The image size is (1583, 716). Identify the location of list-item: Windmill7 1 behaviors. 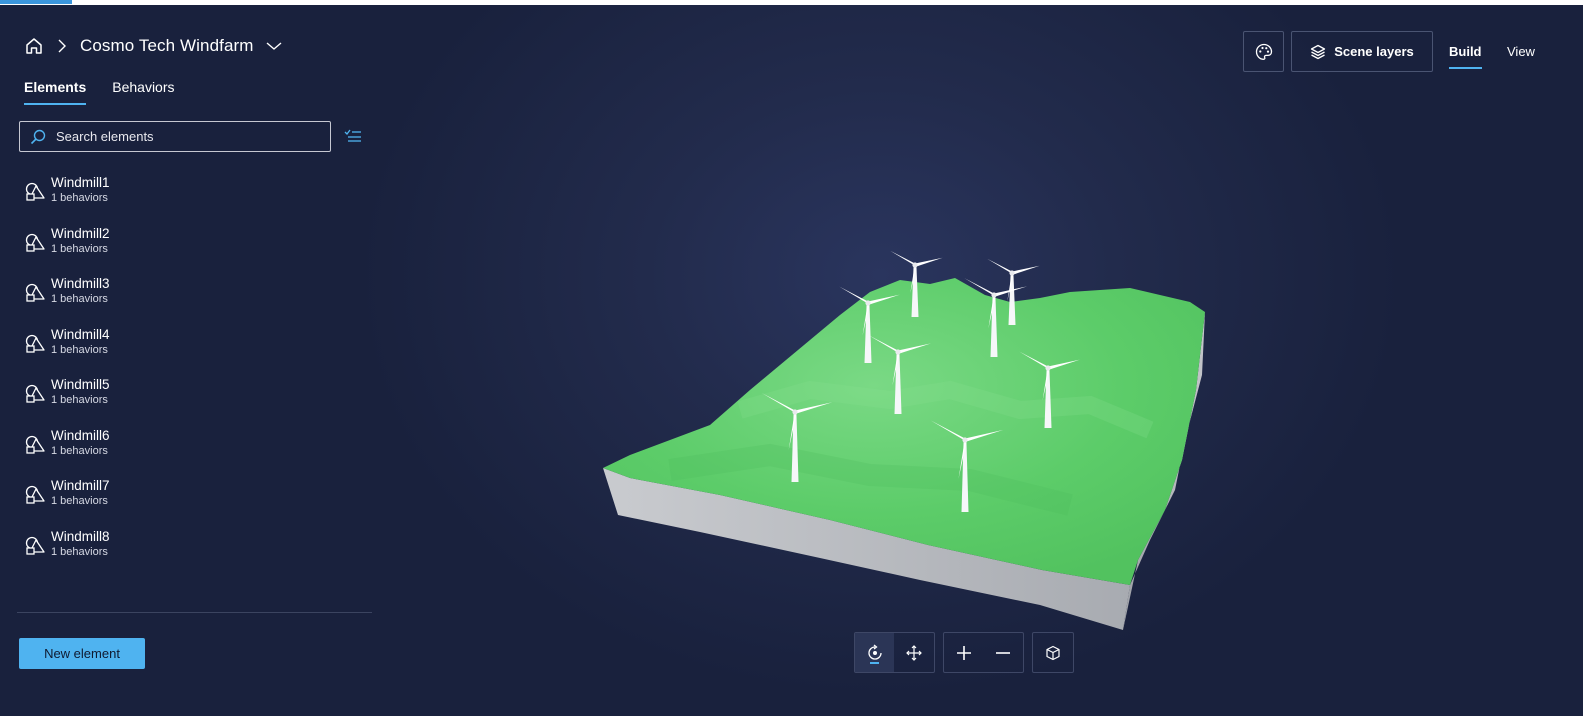
(189, 502).